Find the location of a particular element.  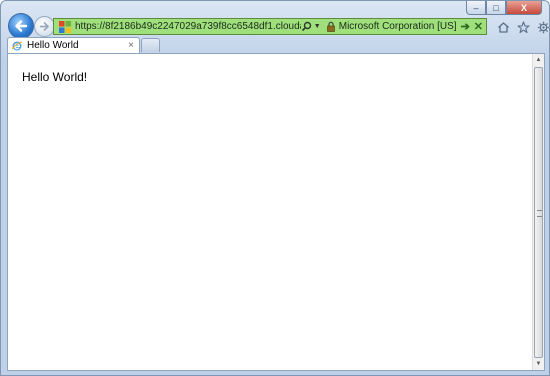

chevron-down-icon: ▼ is located at coordinates (317, 26).